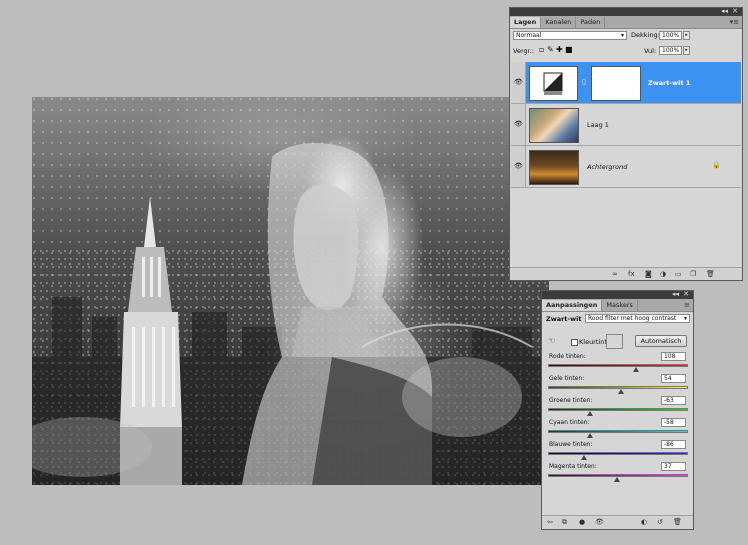 The height and width of the screenshot is (545, 748). What do you see at coordinates (599, 522) in the screenshot?
I see `visibility-icon: 👁` at bounding box center [599, 522].